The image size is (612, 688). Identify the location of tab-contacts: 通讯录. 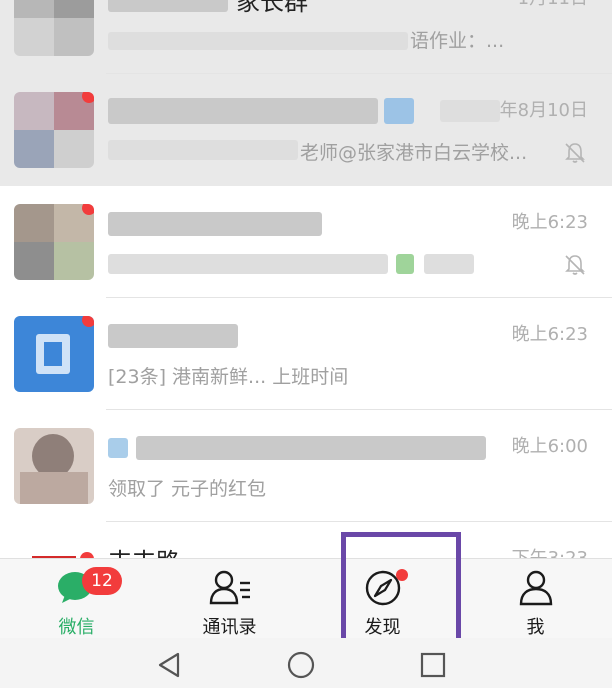
(229, 599).